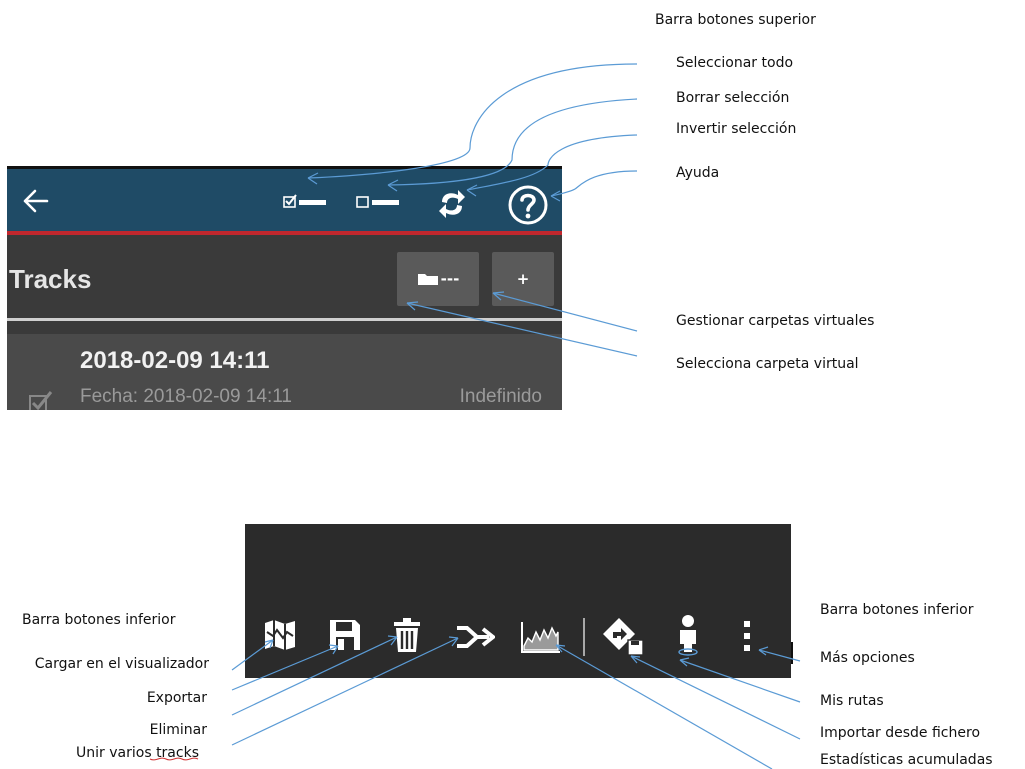  Describe the element at coordinates (897, 610) in the screenshot. I see `label-bottom-bar-right: Barra botones inferior` at that location.